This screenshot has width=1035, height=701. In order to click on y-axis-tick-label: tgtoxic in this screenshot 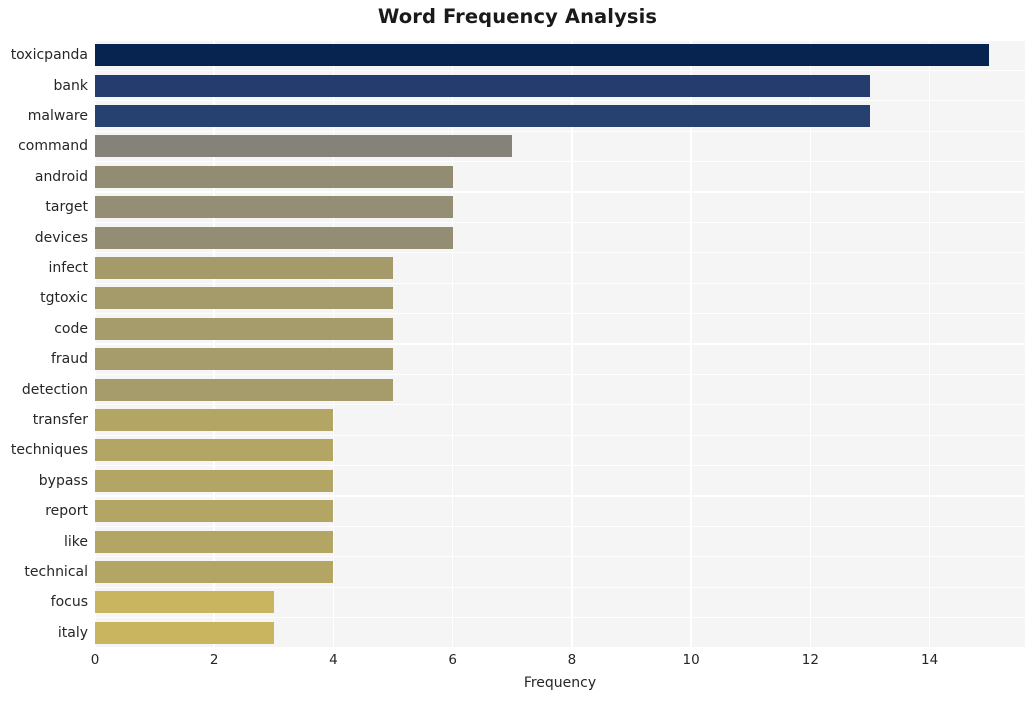, I will do `click(64, 298)`.